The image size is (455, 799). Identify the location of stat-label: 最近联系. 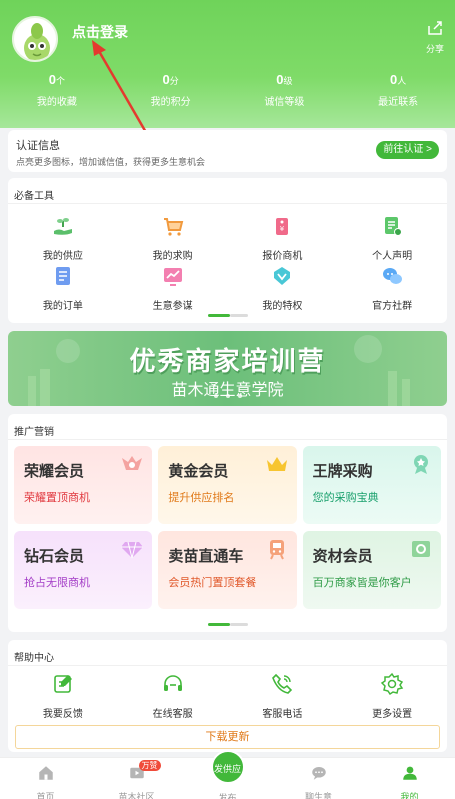
(398, 102).